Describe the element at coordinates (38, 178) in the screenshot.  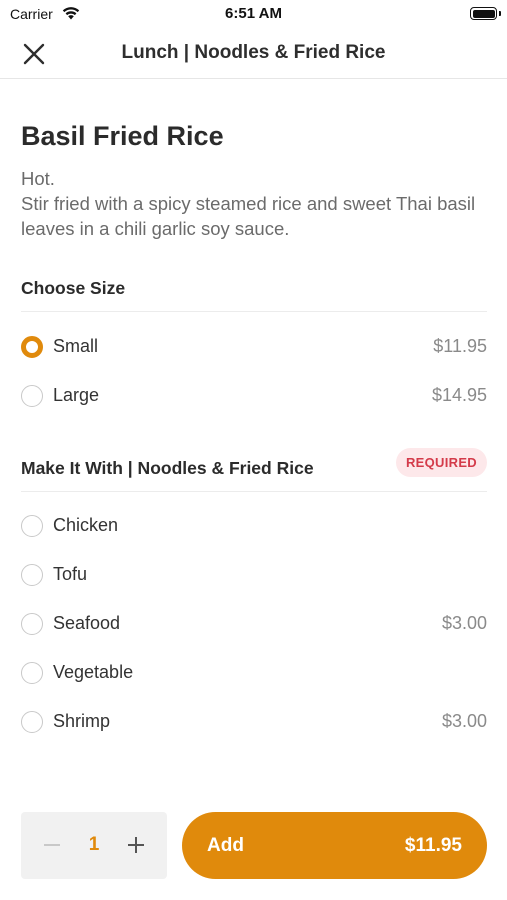
I see `item-description-line1: Hot.` at that location.